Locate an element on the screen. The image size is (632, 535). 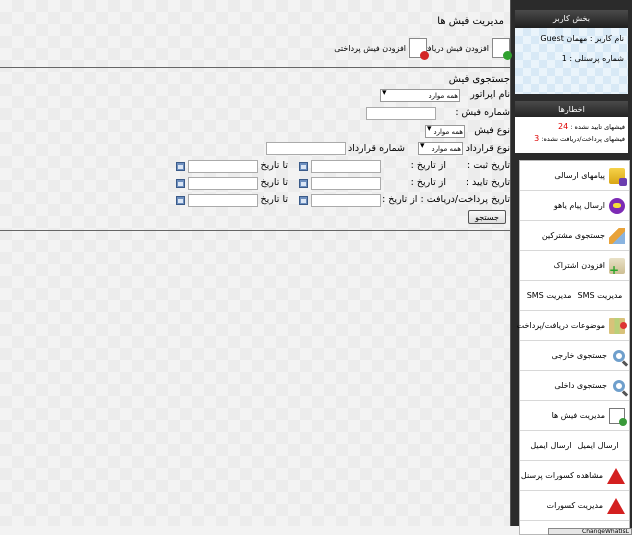
yahoo-messenger-icon is located at coordinates (617, 205).